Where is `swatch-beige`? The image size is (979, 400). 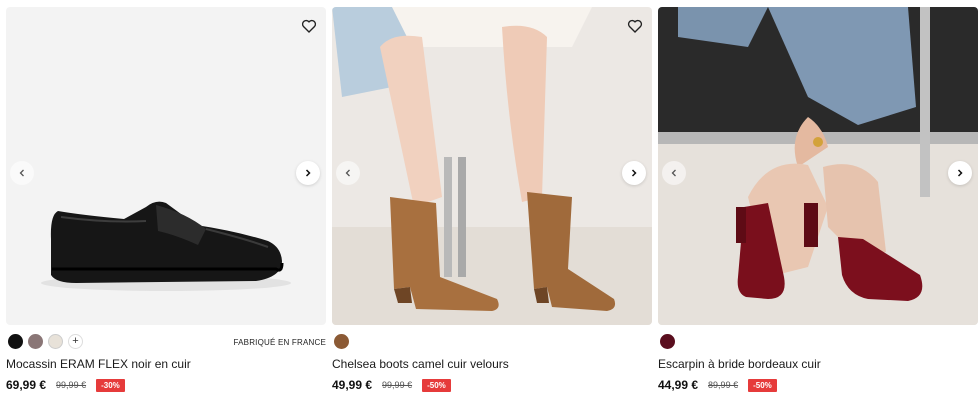
swatch-beige is located at coordinates (55, 341).